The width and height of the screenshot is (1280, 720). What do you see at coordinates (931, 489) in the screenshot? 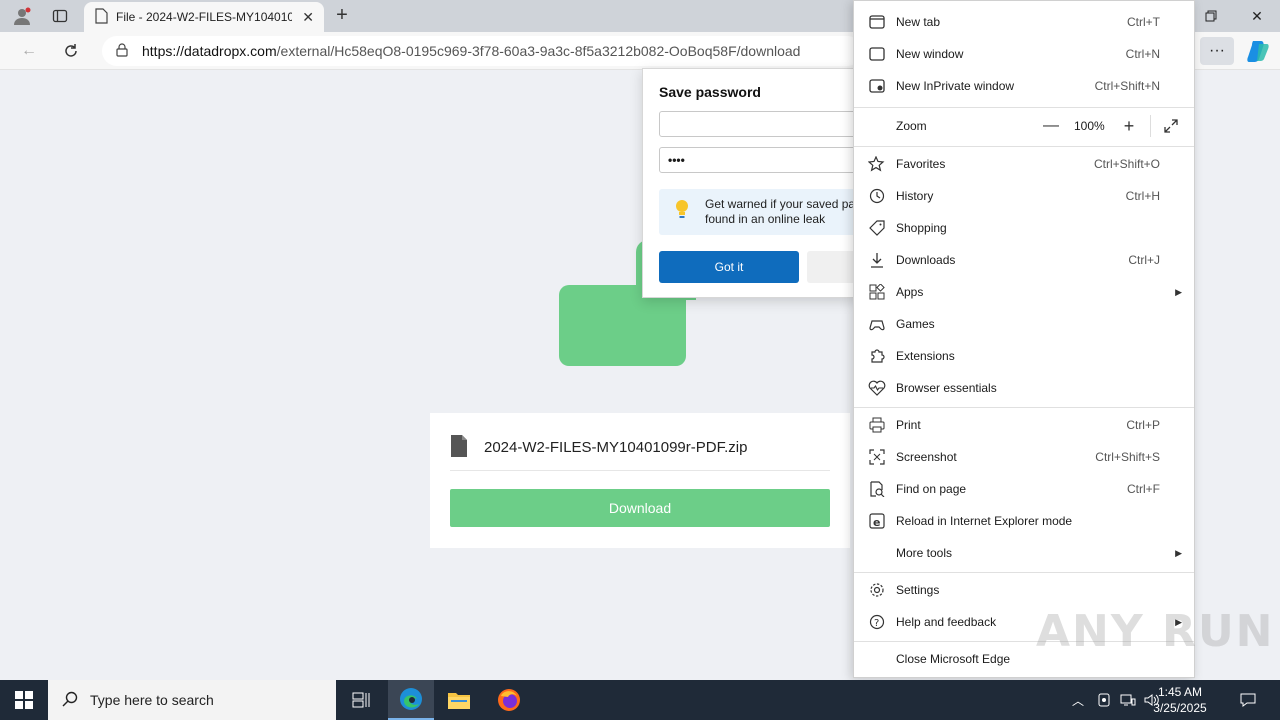
I see `menu-item-label: Find on page` at bounding box center [931, 489].